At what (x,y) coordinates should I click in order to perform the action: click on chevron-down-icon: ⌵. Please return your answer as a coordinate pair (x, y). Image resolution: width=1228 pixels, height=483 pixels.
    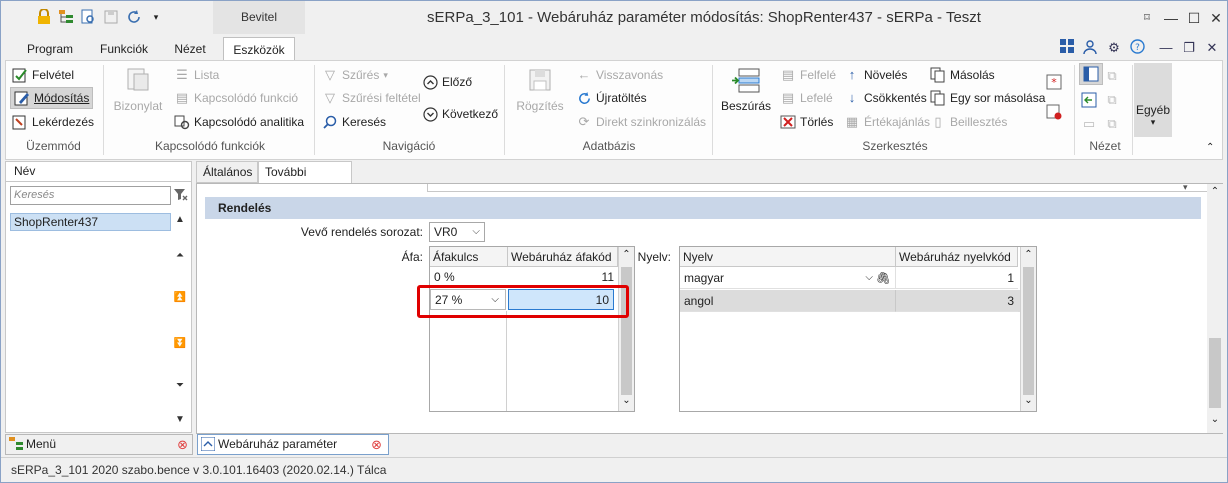
    Looking at the image, I should click on (869, 278).